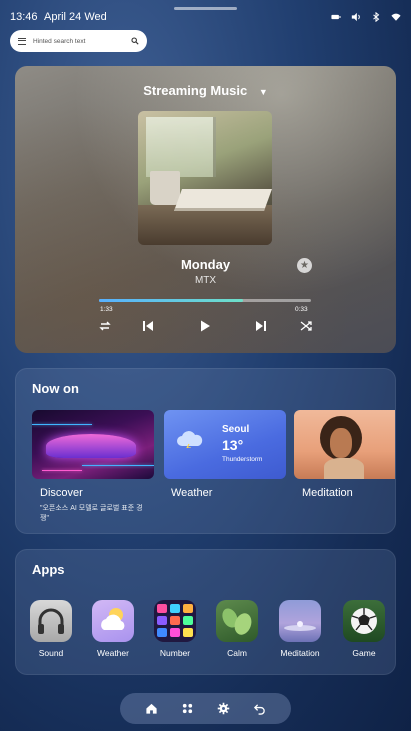  I want to click on app-meditation: Meditation, so click(300, 629).